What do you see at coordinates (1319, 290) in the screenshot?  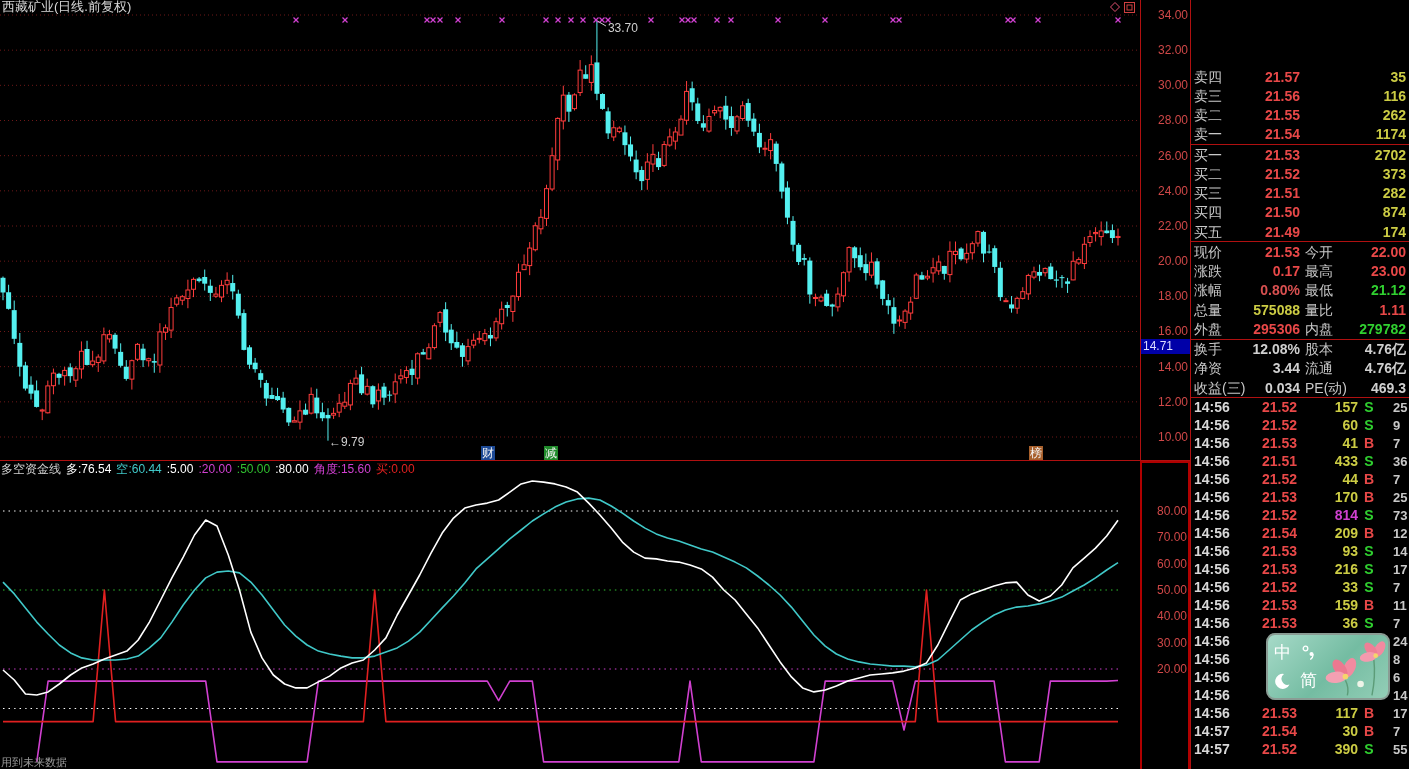 I see `quote-label: 最低` at bounding box center [1319, 290].